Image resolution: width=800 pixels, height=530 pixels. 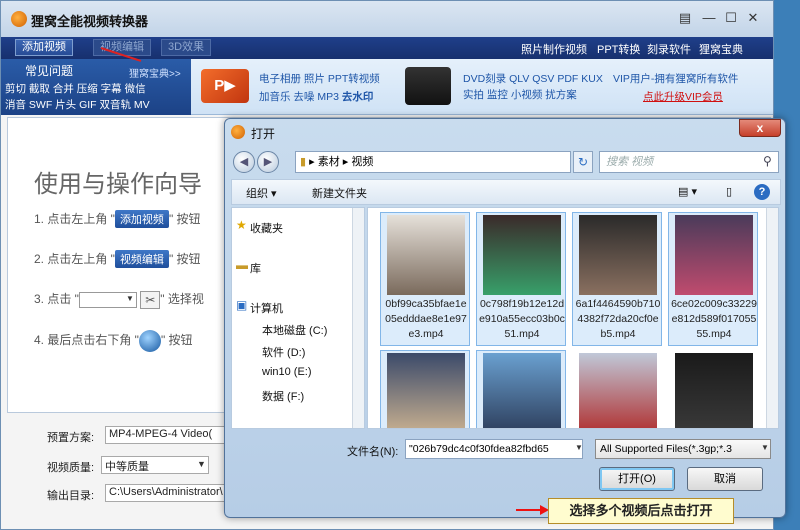 I want to click on add-video-button: 添加视频, so click(x=44, y=47).